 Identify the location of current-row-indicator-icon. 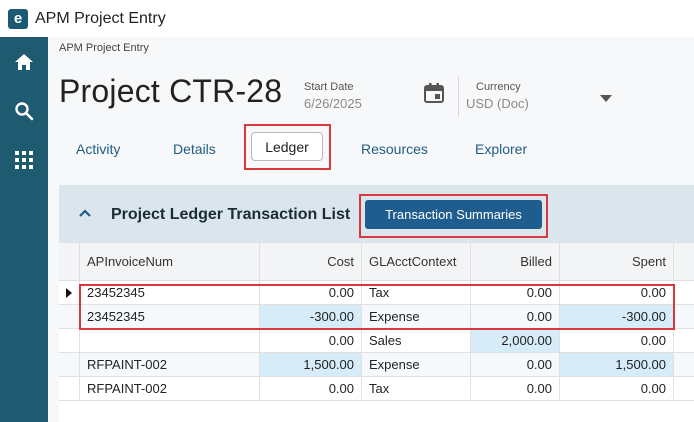
(69, 292).